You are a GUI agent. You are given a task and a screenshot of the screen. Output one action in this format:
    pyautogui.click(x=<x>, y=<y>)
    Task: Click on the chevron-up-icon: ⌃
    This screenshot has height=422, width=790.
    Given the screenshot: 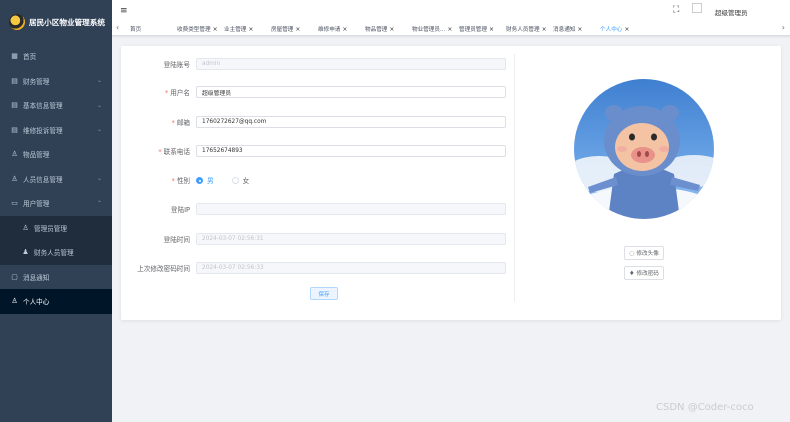 What is the action you would take?
    pyautogui.click(x=99, y=203)
    